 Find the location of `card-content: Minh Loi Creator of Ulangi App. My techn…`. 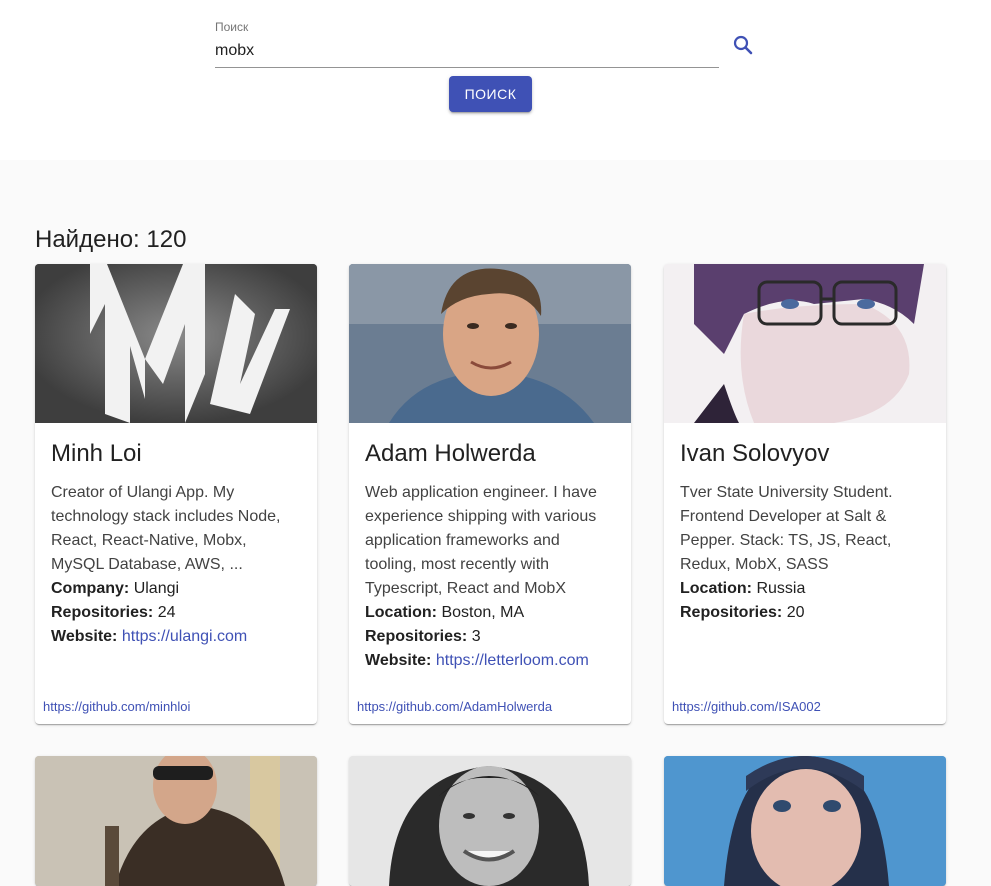

card-content: Minh Loi Creator of Ulangi App. My techn… is located at coordinates (176, 573).